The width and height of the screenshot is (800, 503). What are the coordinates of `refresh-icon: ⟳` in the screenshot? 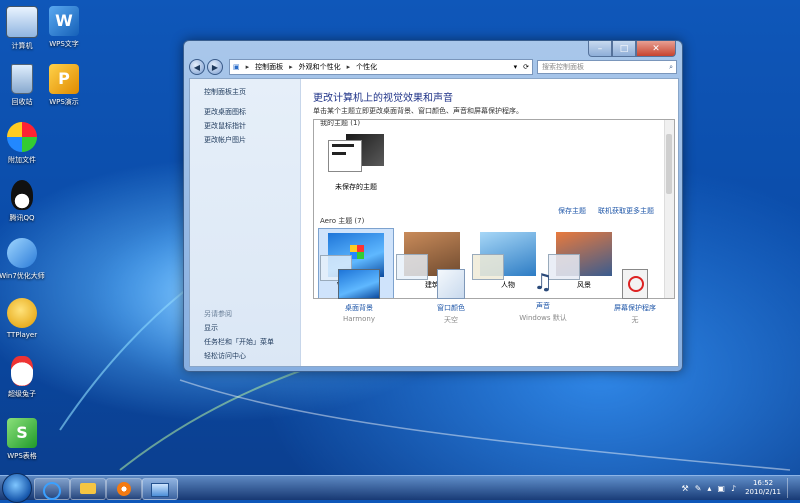 It's located at (526, 67).